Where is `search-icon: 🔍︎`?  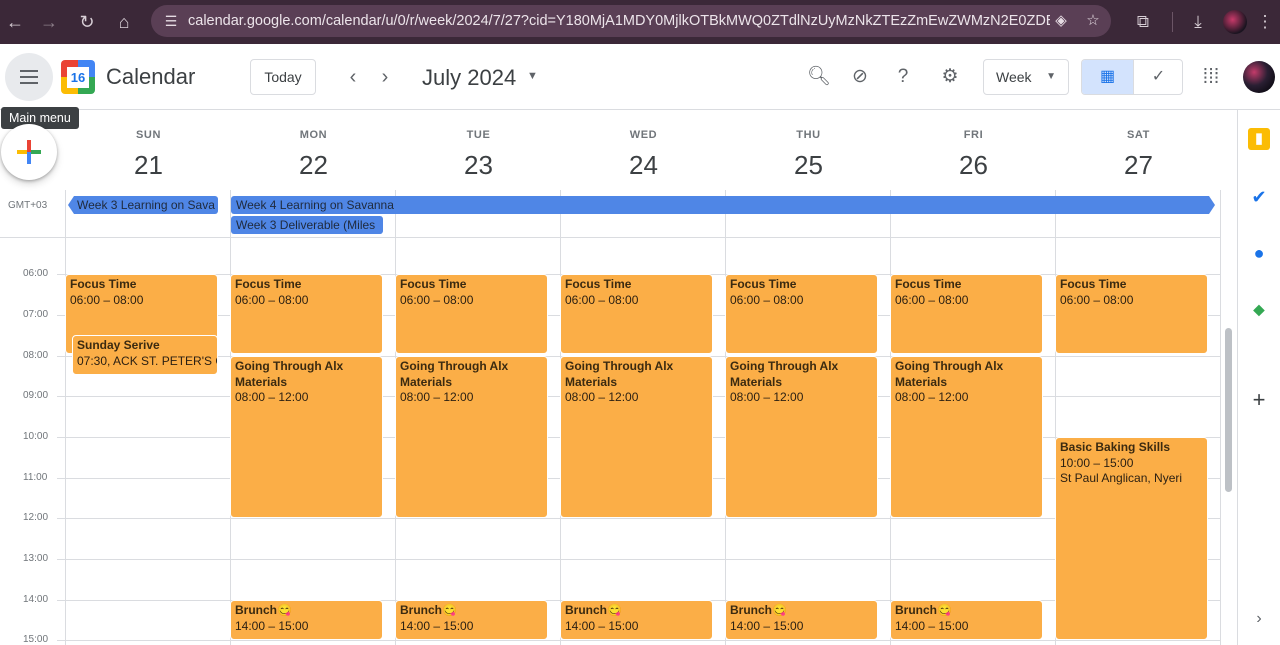 search-icon: 🔍︎ is located at coordinates (819, 77).